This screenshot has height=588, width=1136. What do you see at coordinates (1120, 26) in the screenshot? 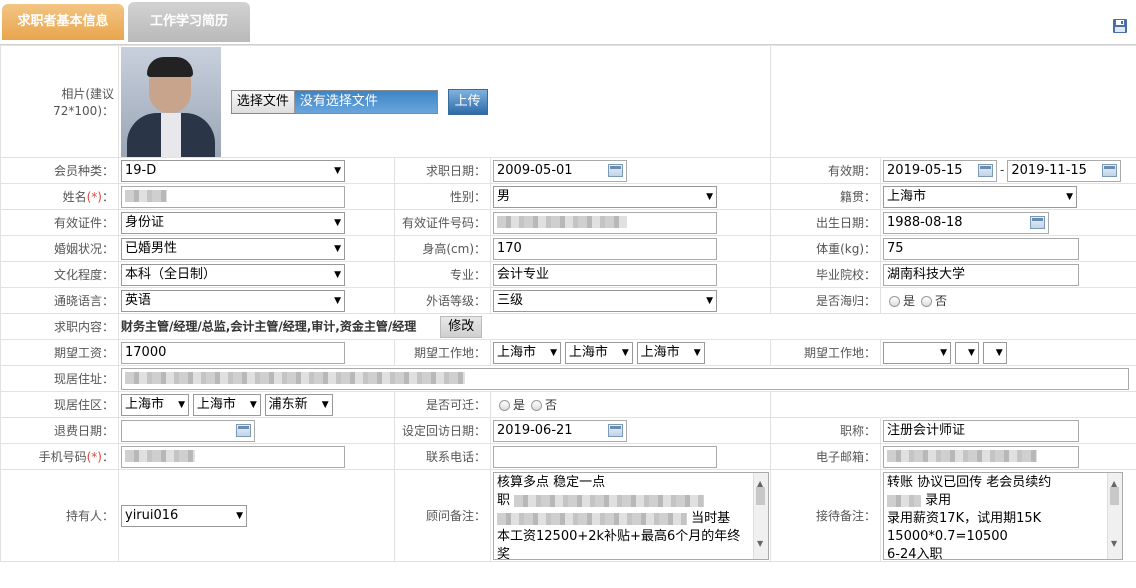
I see `save-icon` at bounding box center [1120, 26].